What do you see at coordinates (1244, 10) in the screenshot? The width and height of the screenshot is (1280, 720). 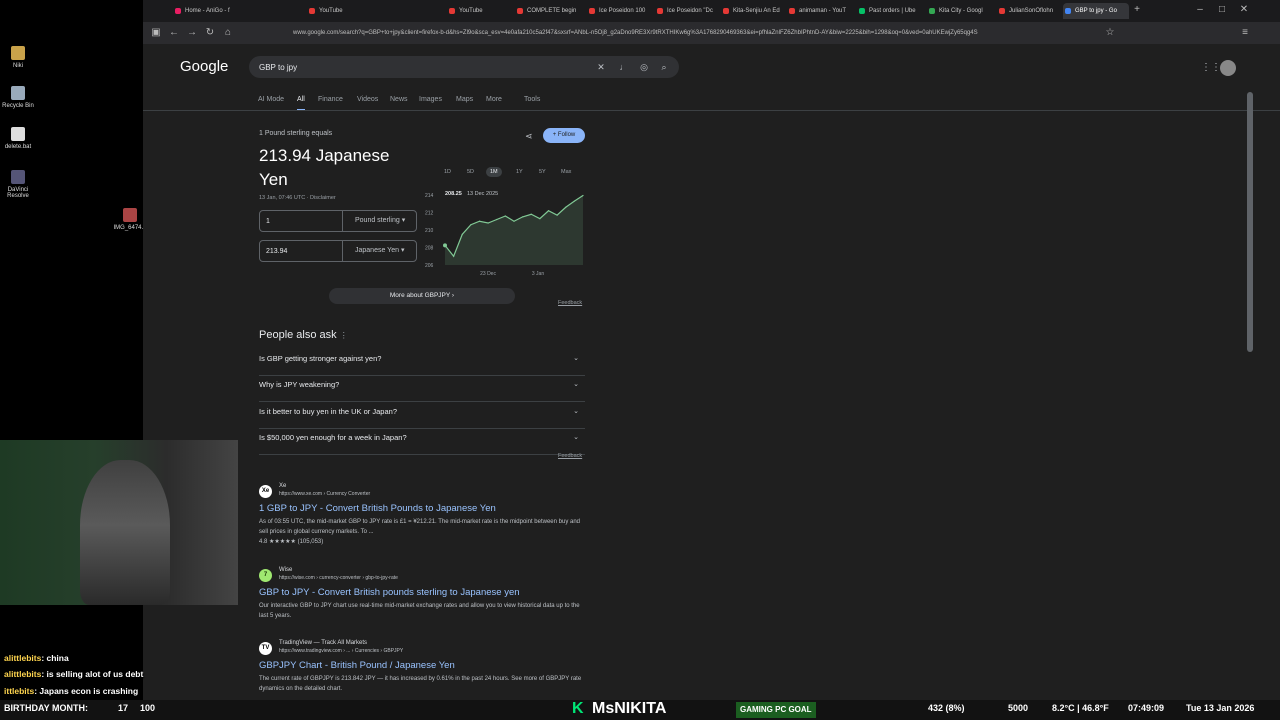 I see `close-window-button: ✕` at bounding box center [1244, 10].